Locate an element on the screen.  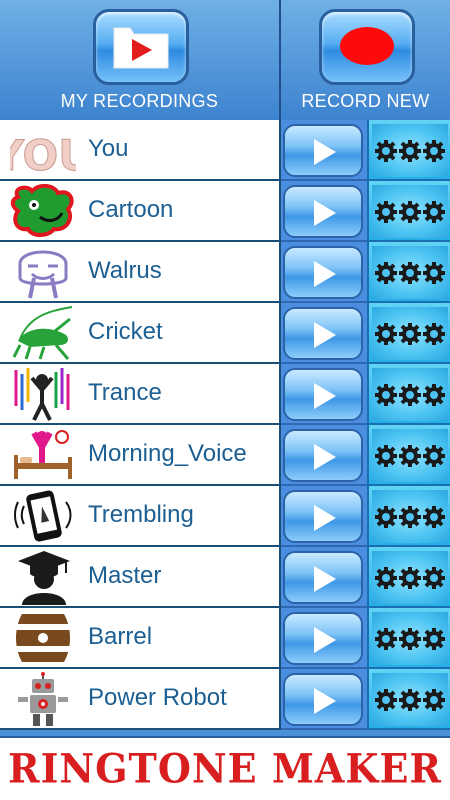
effect-cell: Trembling is located at coordinates (140, 516).